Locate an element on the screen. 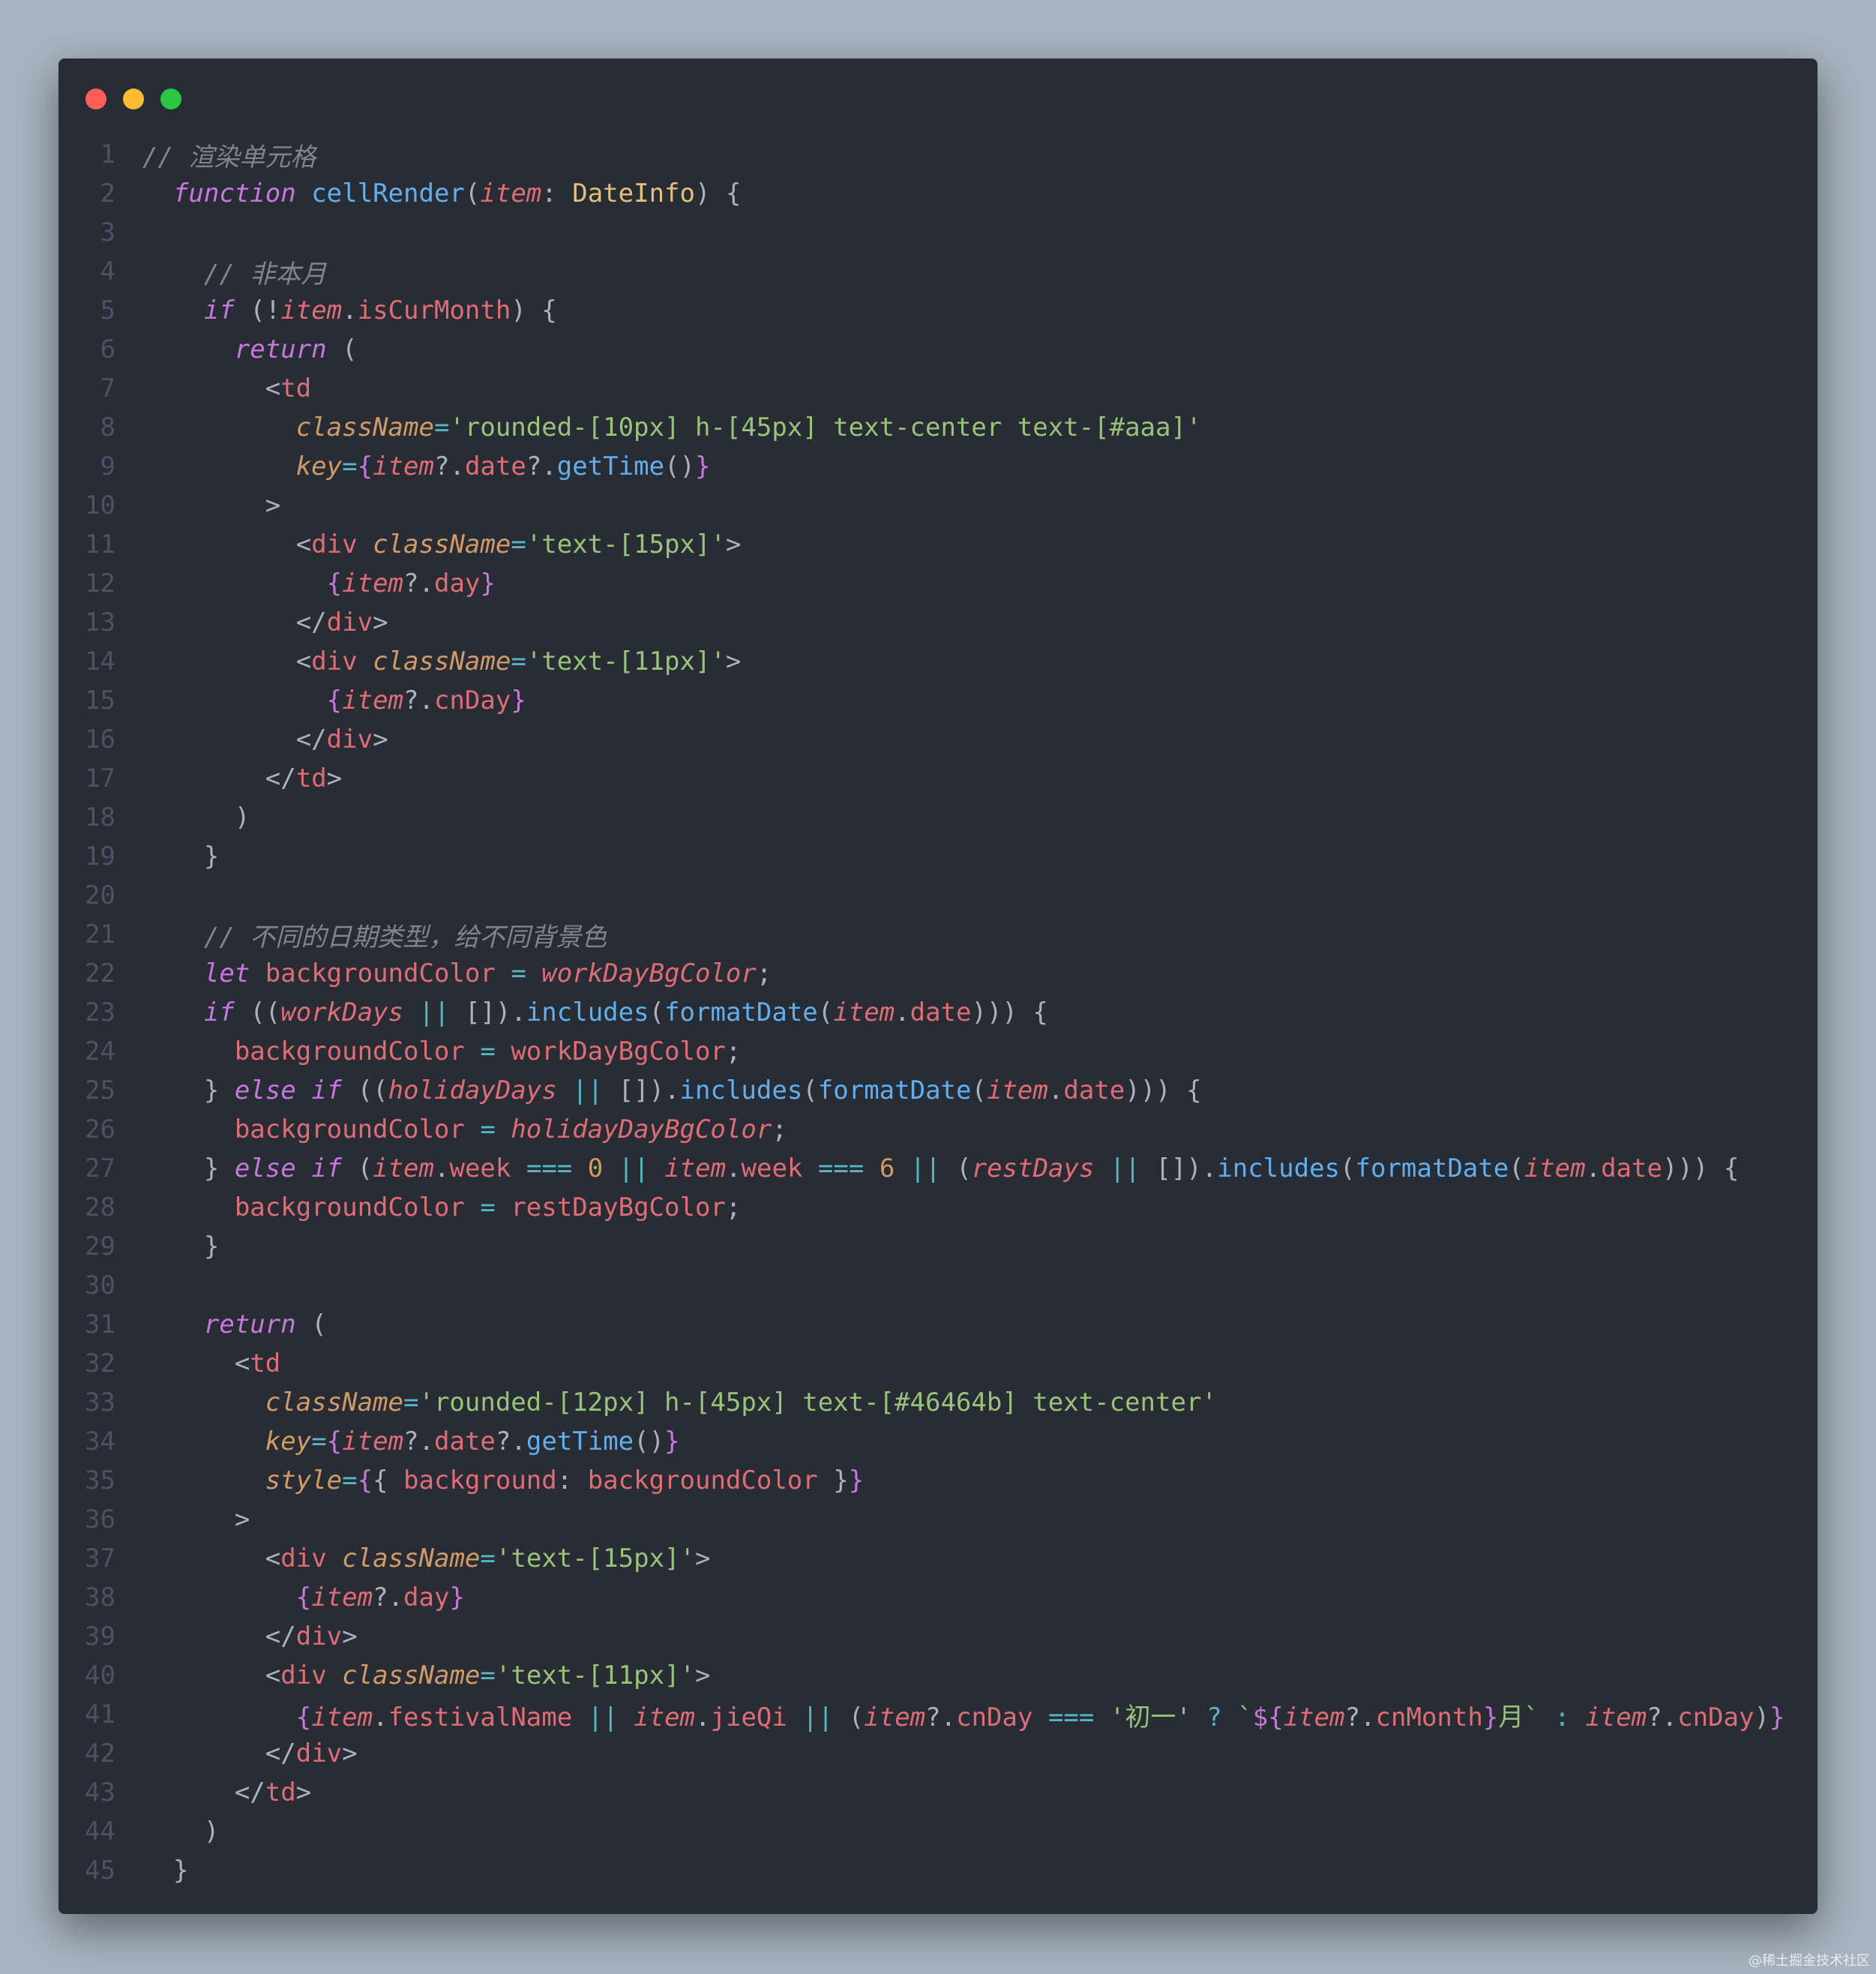 This screenshot has height=1974, width=1876. line-text: {item?.day} is located at coordinates (319, 583).